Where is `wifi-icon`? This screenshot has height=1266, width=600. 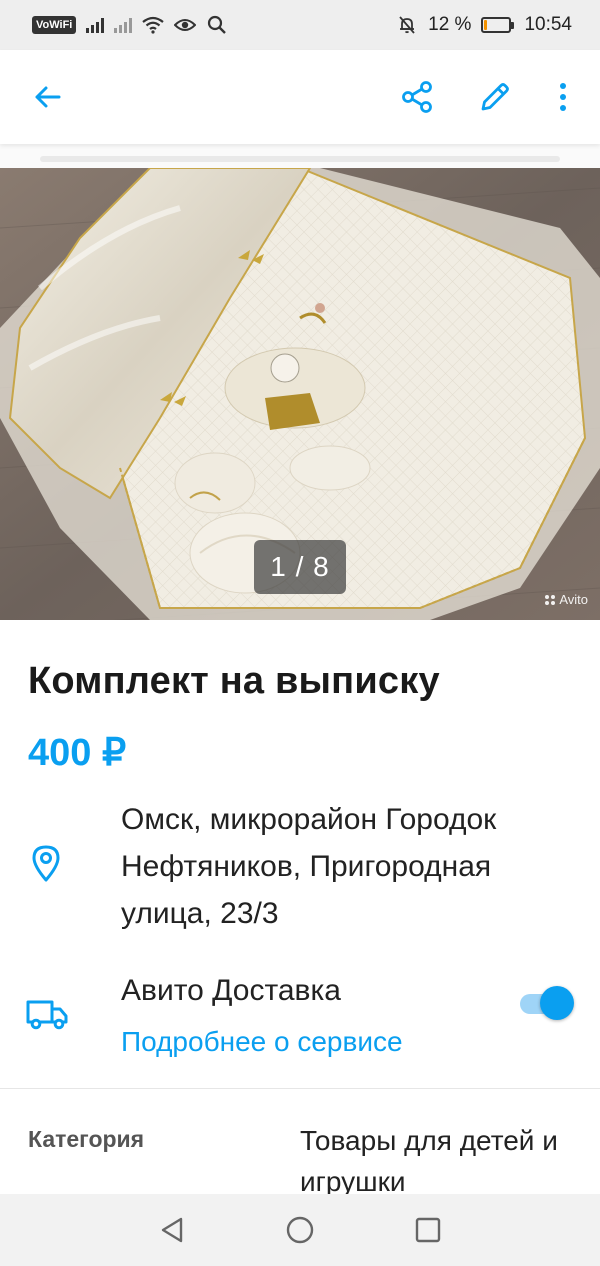 wifi-icon is located at coordinates (153, 25).